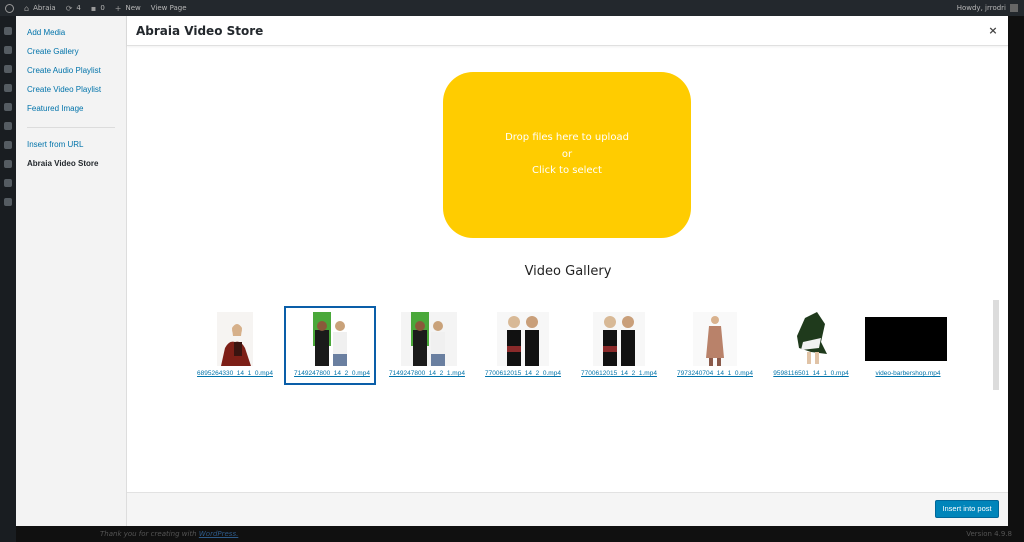 The width and height of the screenshot is (1024, 542). What do you see at coordinates (967, 509) in the screenshot?
I see `insert-into-post-button: Insert into post` at bounding box center [967, 509].